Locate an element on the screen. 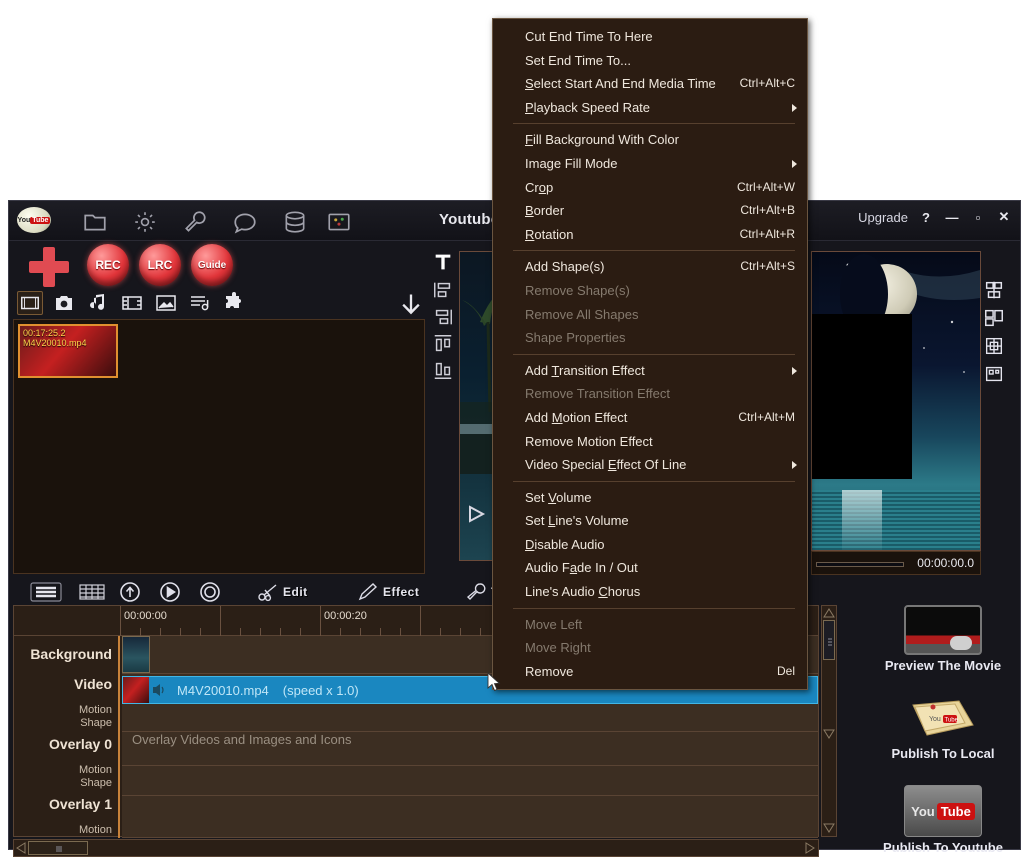 This screenshot has height=860, width=1029. menu-item-video-special-effect-of-line: Video Special Effect Of Line is located at coordinates (650, 465).